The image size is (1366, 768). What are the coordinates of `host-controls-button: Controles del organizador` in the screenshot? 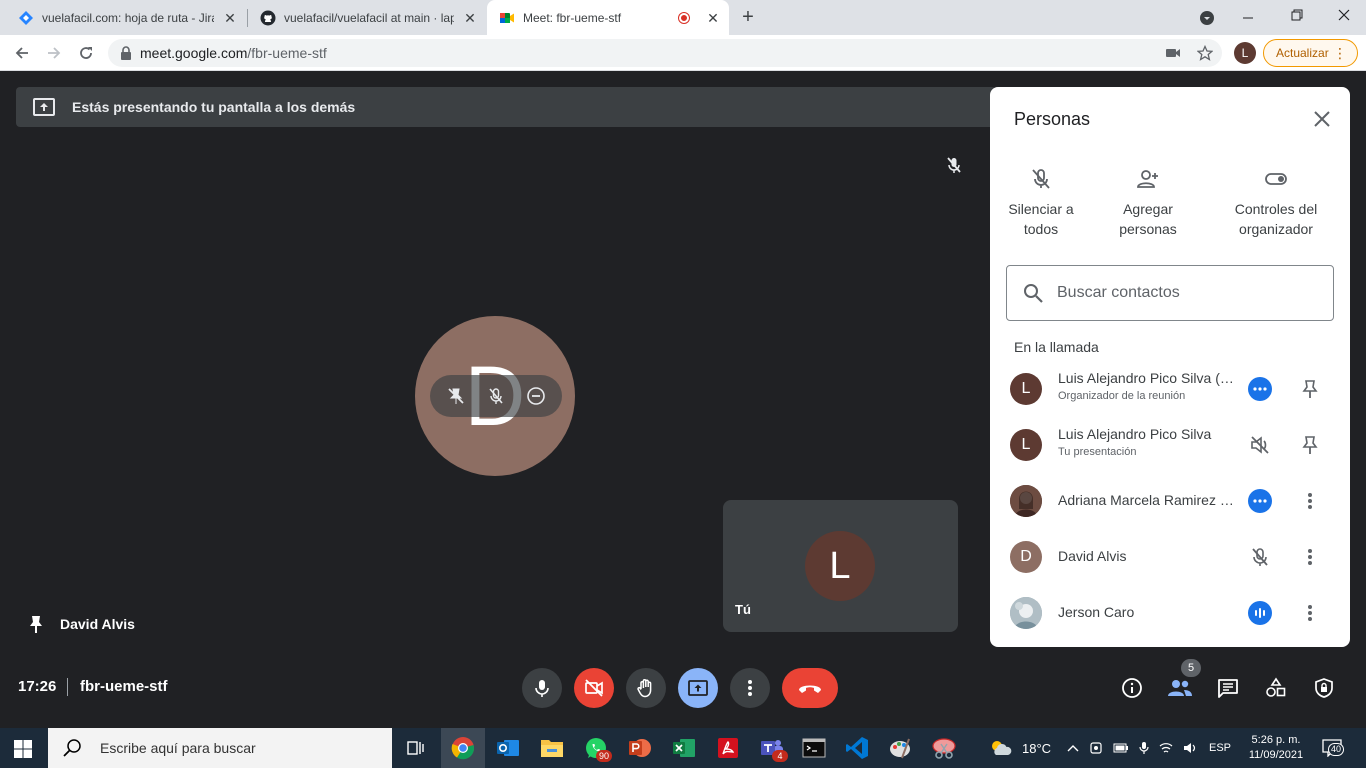 It's located at (1276, 203).